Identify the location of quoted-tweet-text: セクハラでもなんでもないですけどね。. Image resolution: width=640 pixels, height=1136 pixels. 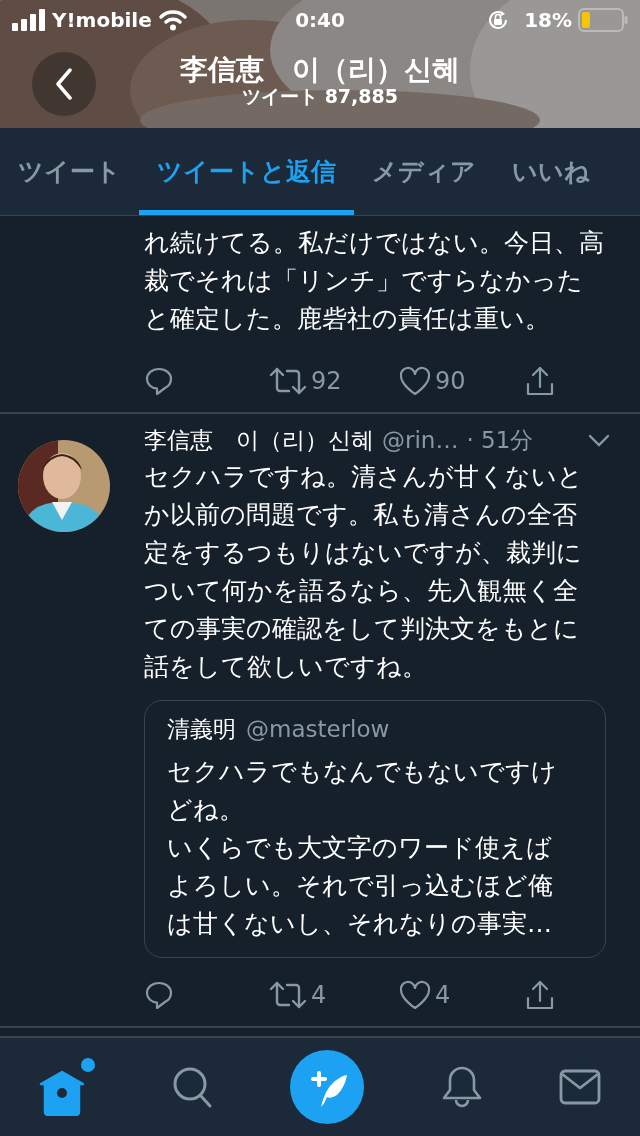
(362, 791).